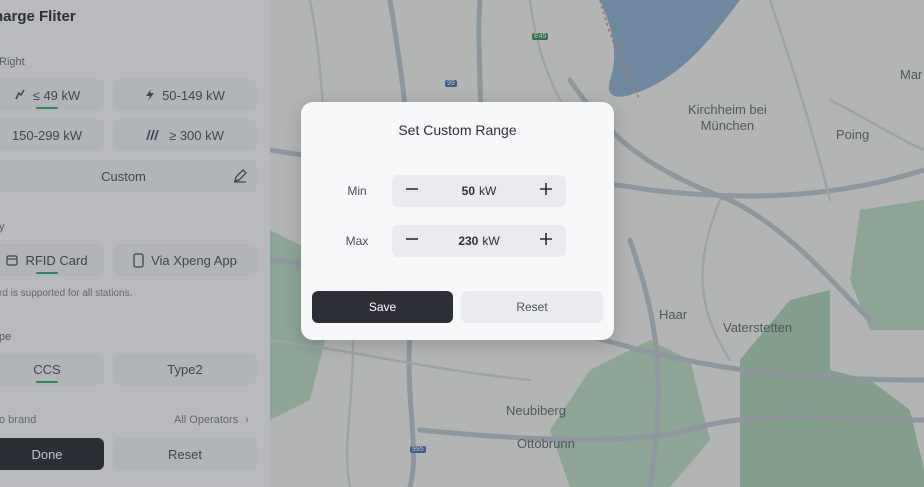 The width and height of the screenshot is (924, 487). I want to click on max-decrease-button, so click(412, 241).